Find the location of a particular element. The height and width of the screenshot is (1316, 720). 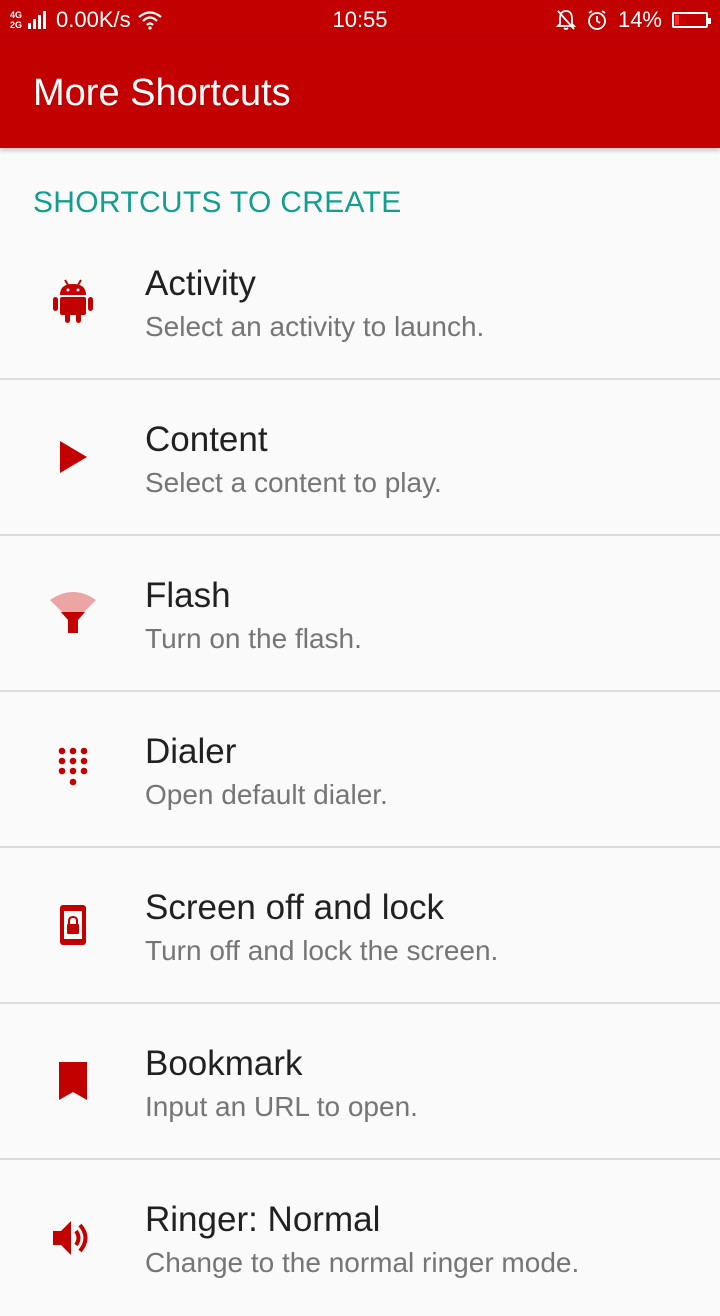

status-right: 14% is located at coordinates (633, 20).